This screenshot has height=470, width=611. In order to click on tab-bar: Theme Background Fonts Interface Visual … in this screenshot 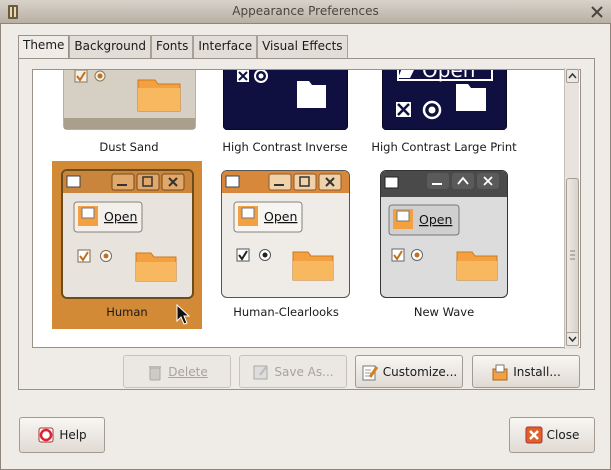, I will do `click(183, 47)`.